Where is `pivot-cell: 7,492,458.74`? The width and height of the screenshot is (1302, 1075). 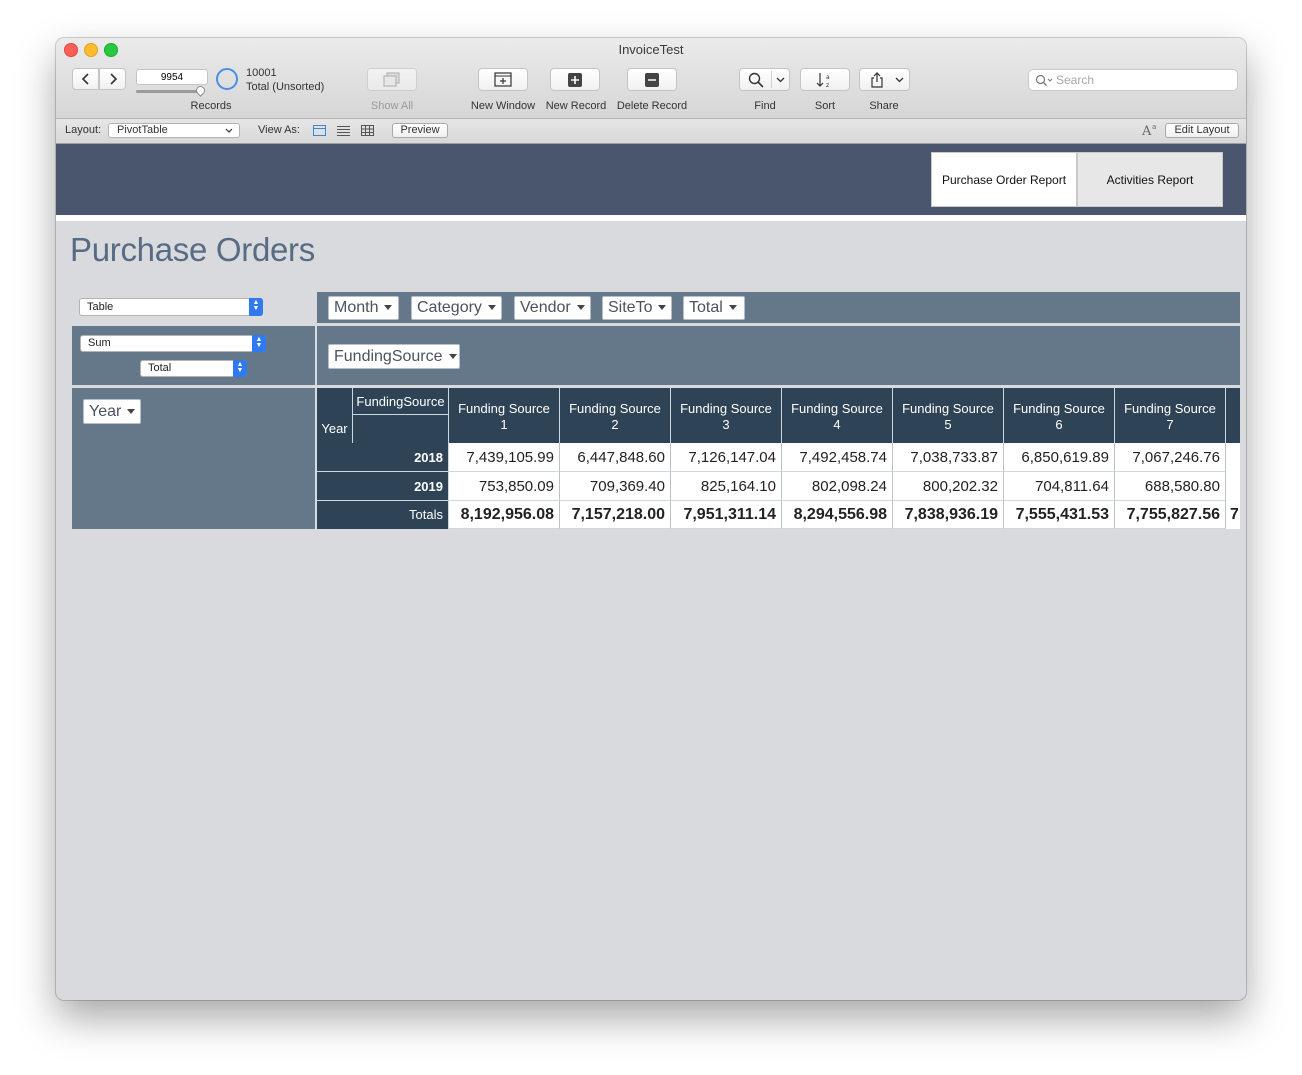
pivot-cell: 7,492,458.74 is located at coordinates (837, 457).